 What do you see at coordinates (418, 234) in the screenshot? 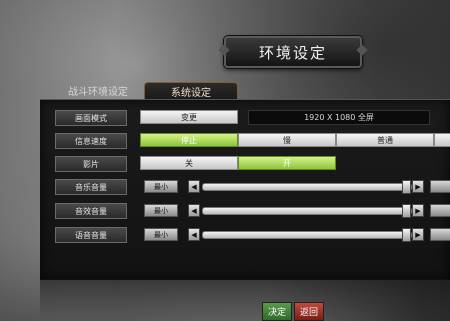
I see `voice-right-arrow-icon: ▶` at bounding box center [418, 234].